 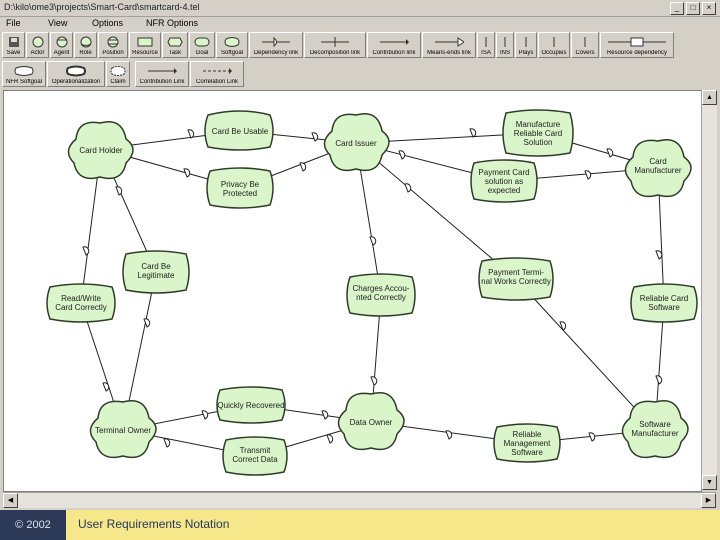 I want to click on softgoal-reliable-management-software: Reliable Management Software, so click(x=527, y=443).